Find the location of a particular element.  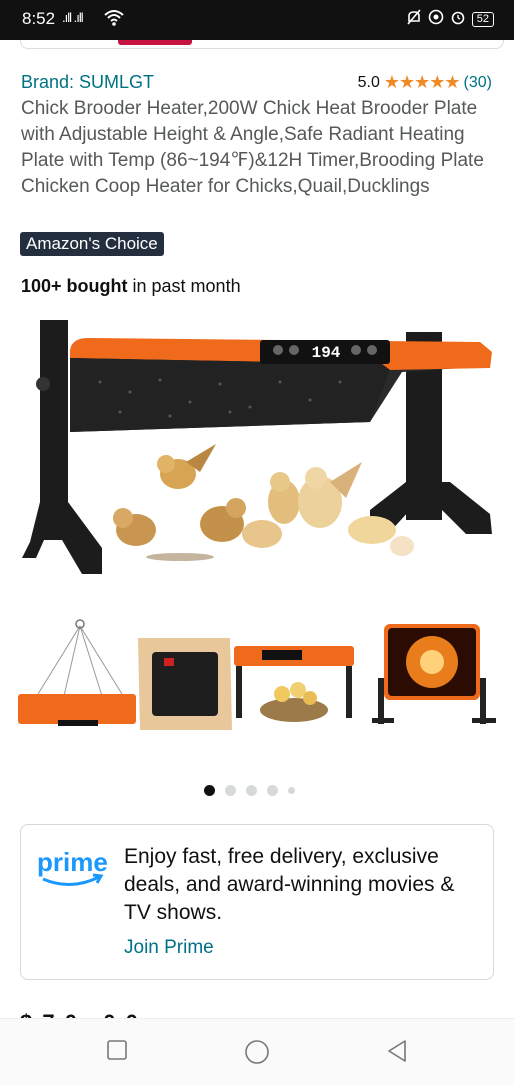

rating-value: 5.0 is located at coordinates (368, 82).